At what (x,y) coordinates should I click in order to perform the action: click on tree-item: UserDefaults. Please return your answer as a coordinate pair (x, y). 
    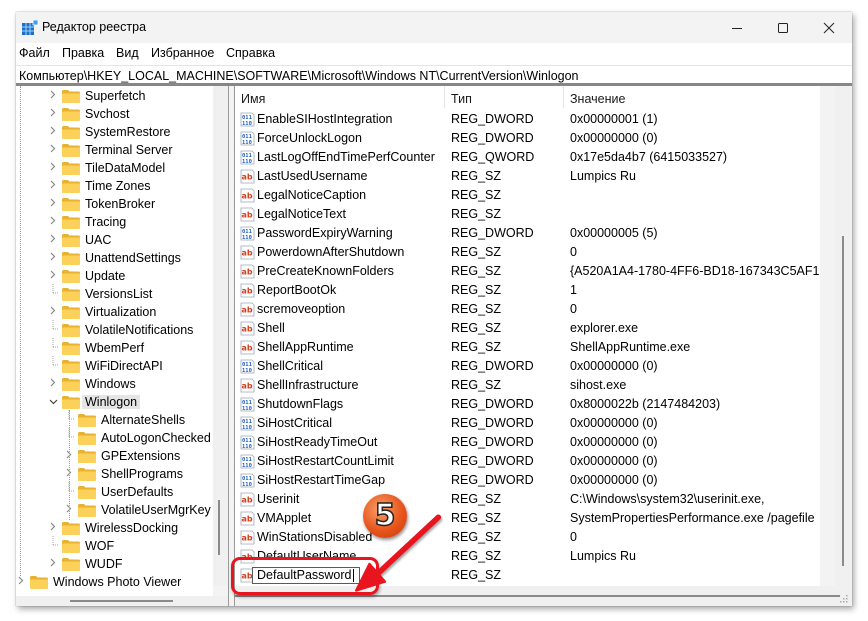
    Looking at the image, I should click on (118, 491).